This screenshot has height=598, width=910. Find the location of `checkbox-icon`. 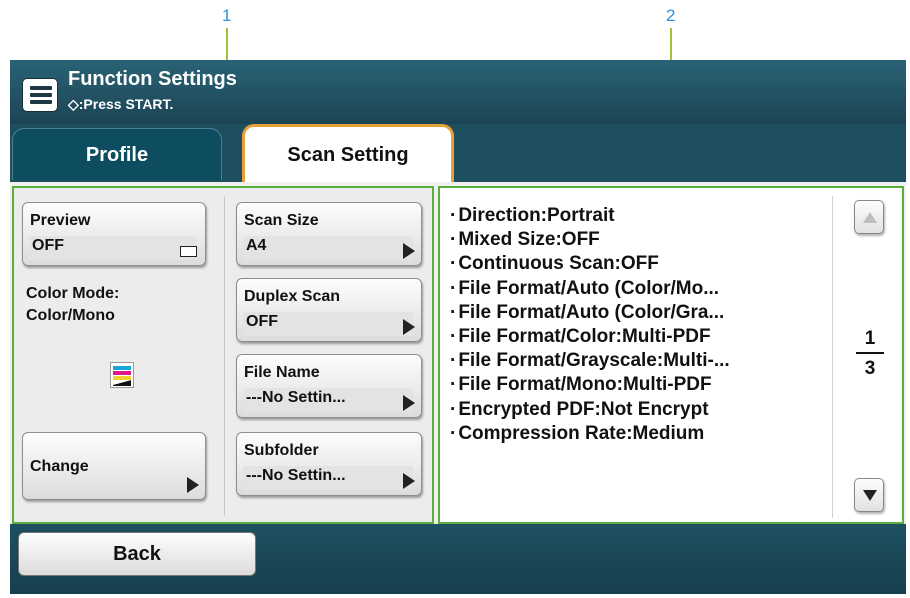

checkbox-icon is located at coordinates (188, 251).